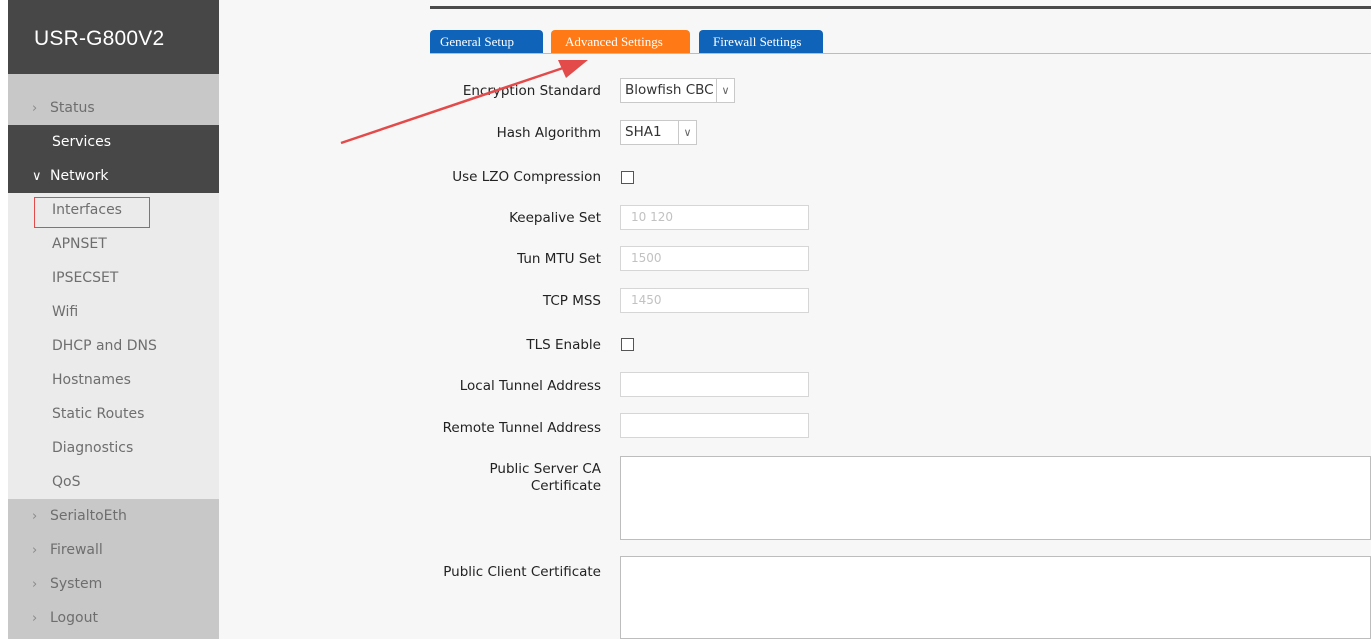 This screenshot has width=1371, height=639. I want to click on sidebar-item-label: System, so click(76, 584).